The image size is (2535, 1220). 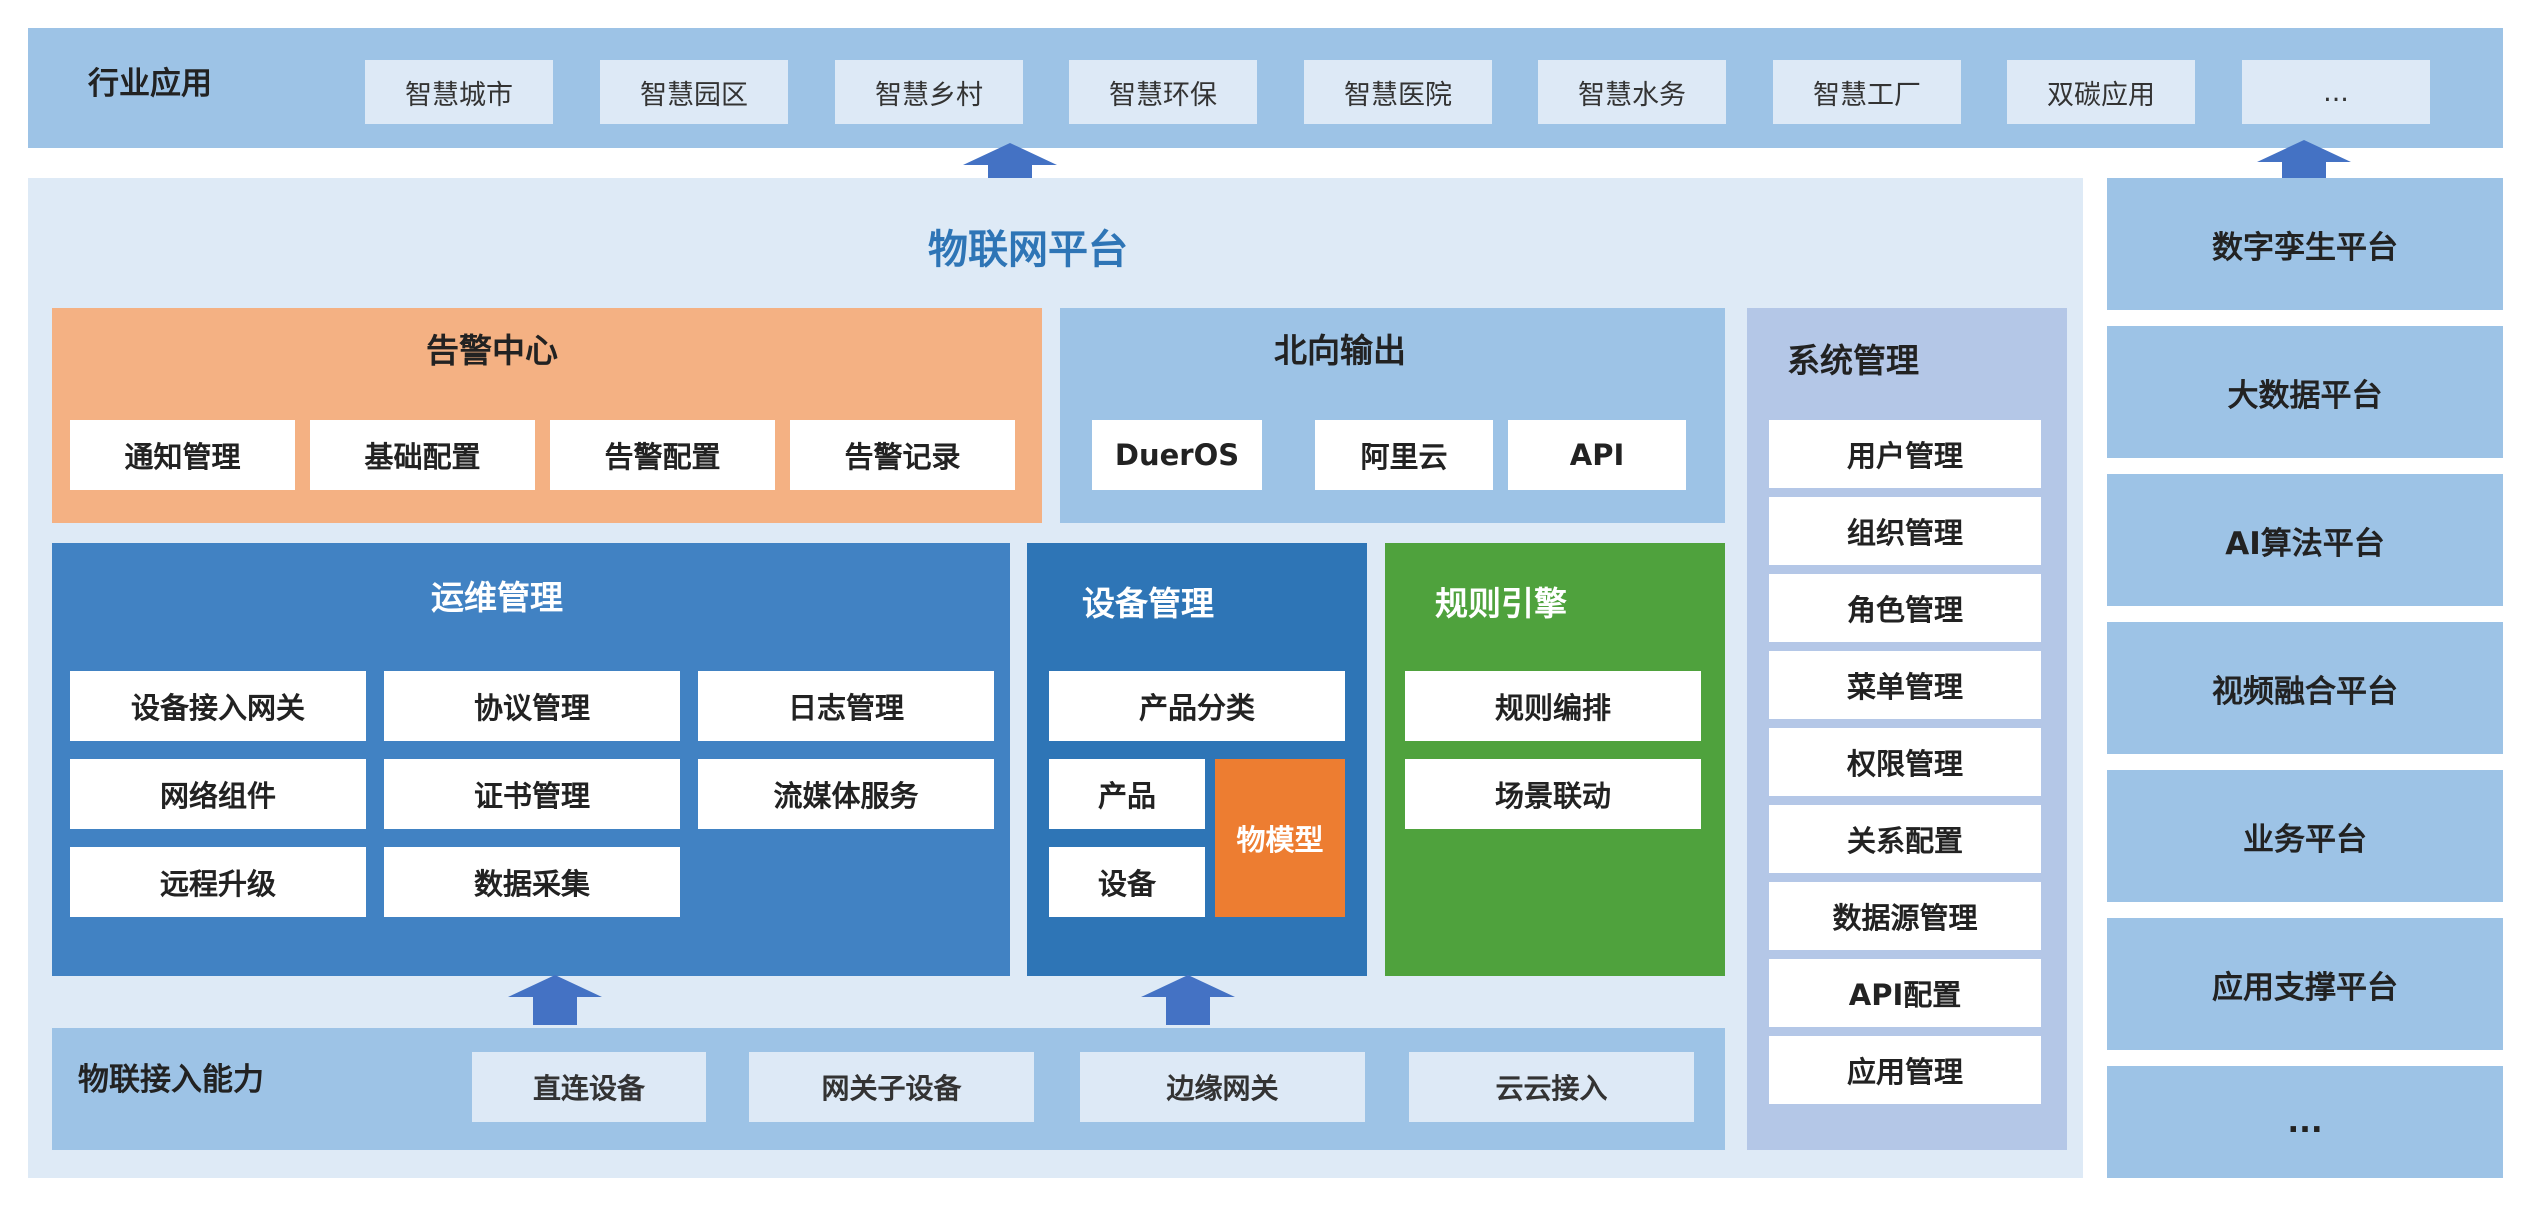 What do you see at coordinates (1501, 603) in the screenshot?
I see `rules-engine-title: 规则引擎` at bounding box center [1501, 603].